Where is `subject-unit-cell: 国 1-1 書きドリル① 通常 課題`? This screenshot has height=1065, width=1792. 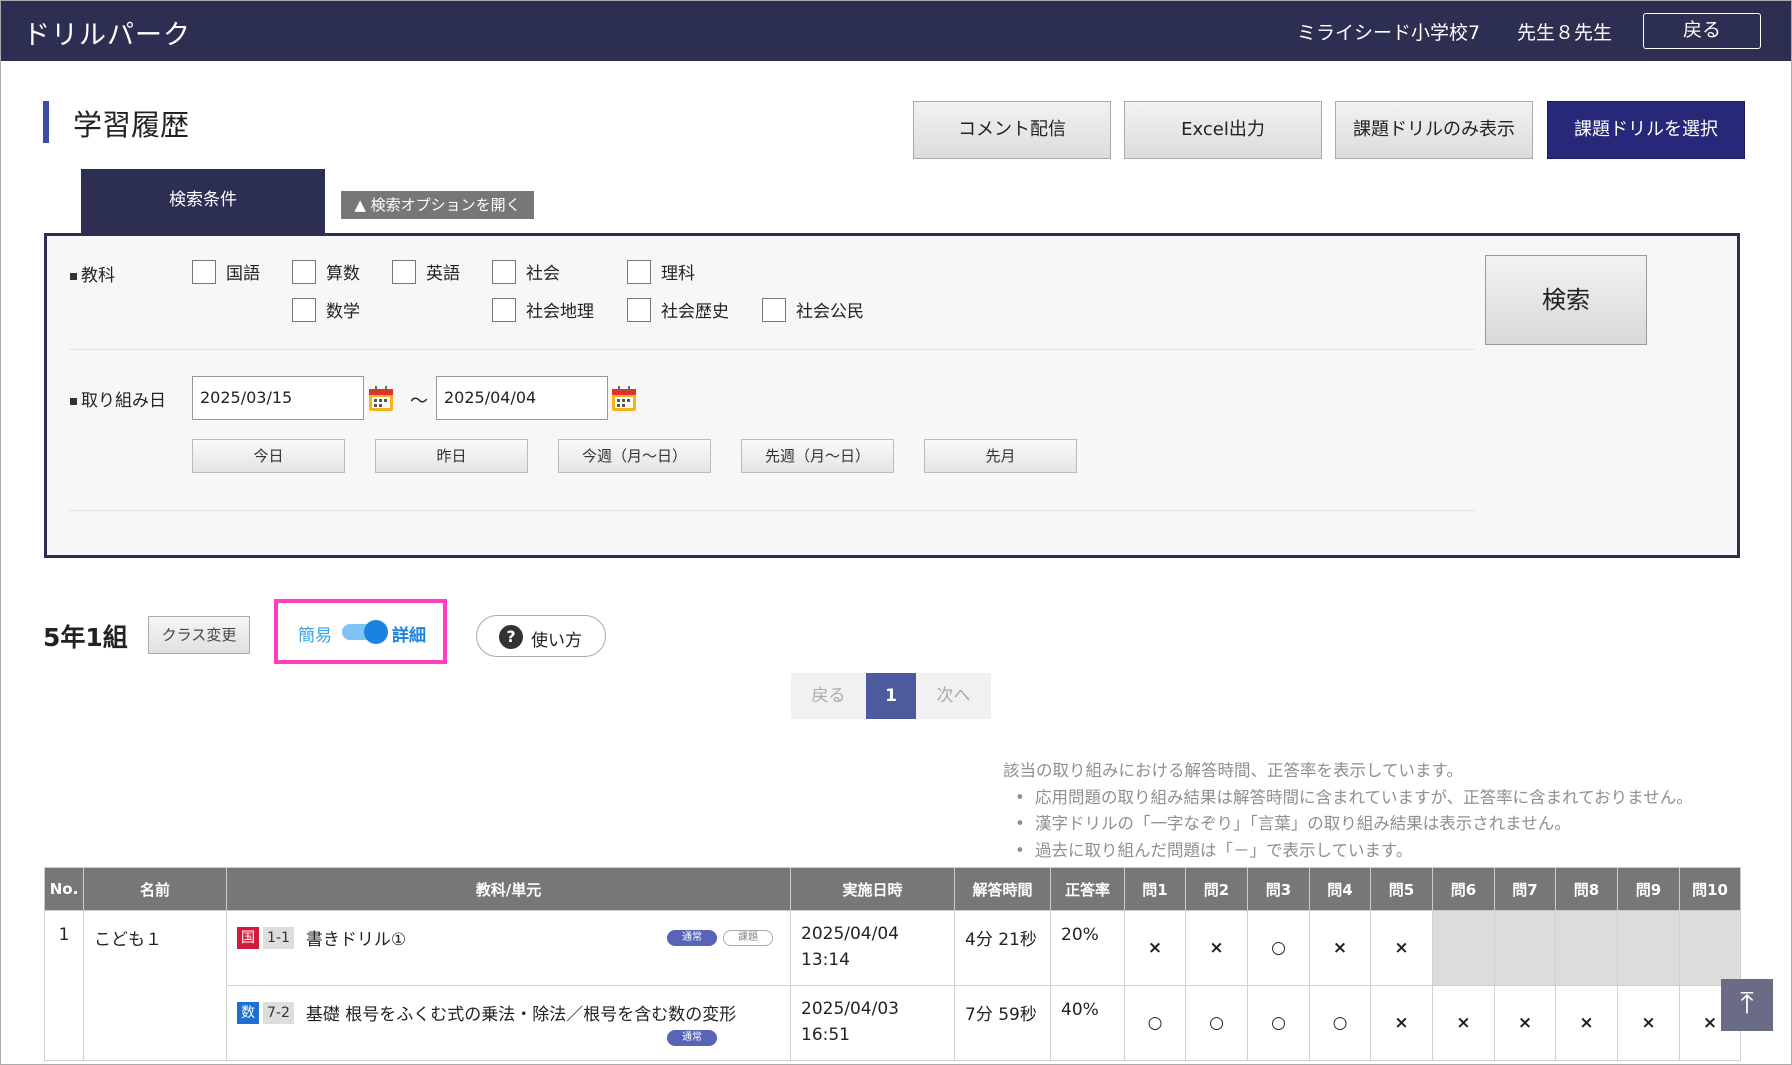
subject-unit-cell: 国 1-1 書きドリル① 通常 課題 is located at coordinates (508, 948).